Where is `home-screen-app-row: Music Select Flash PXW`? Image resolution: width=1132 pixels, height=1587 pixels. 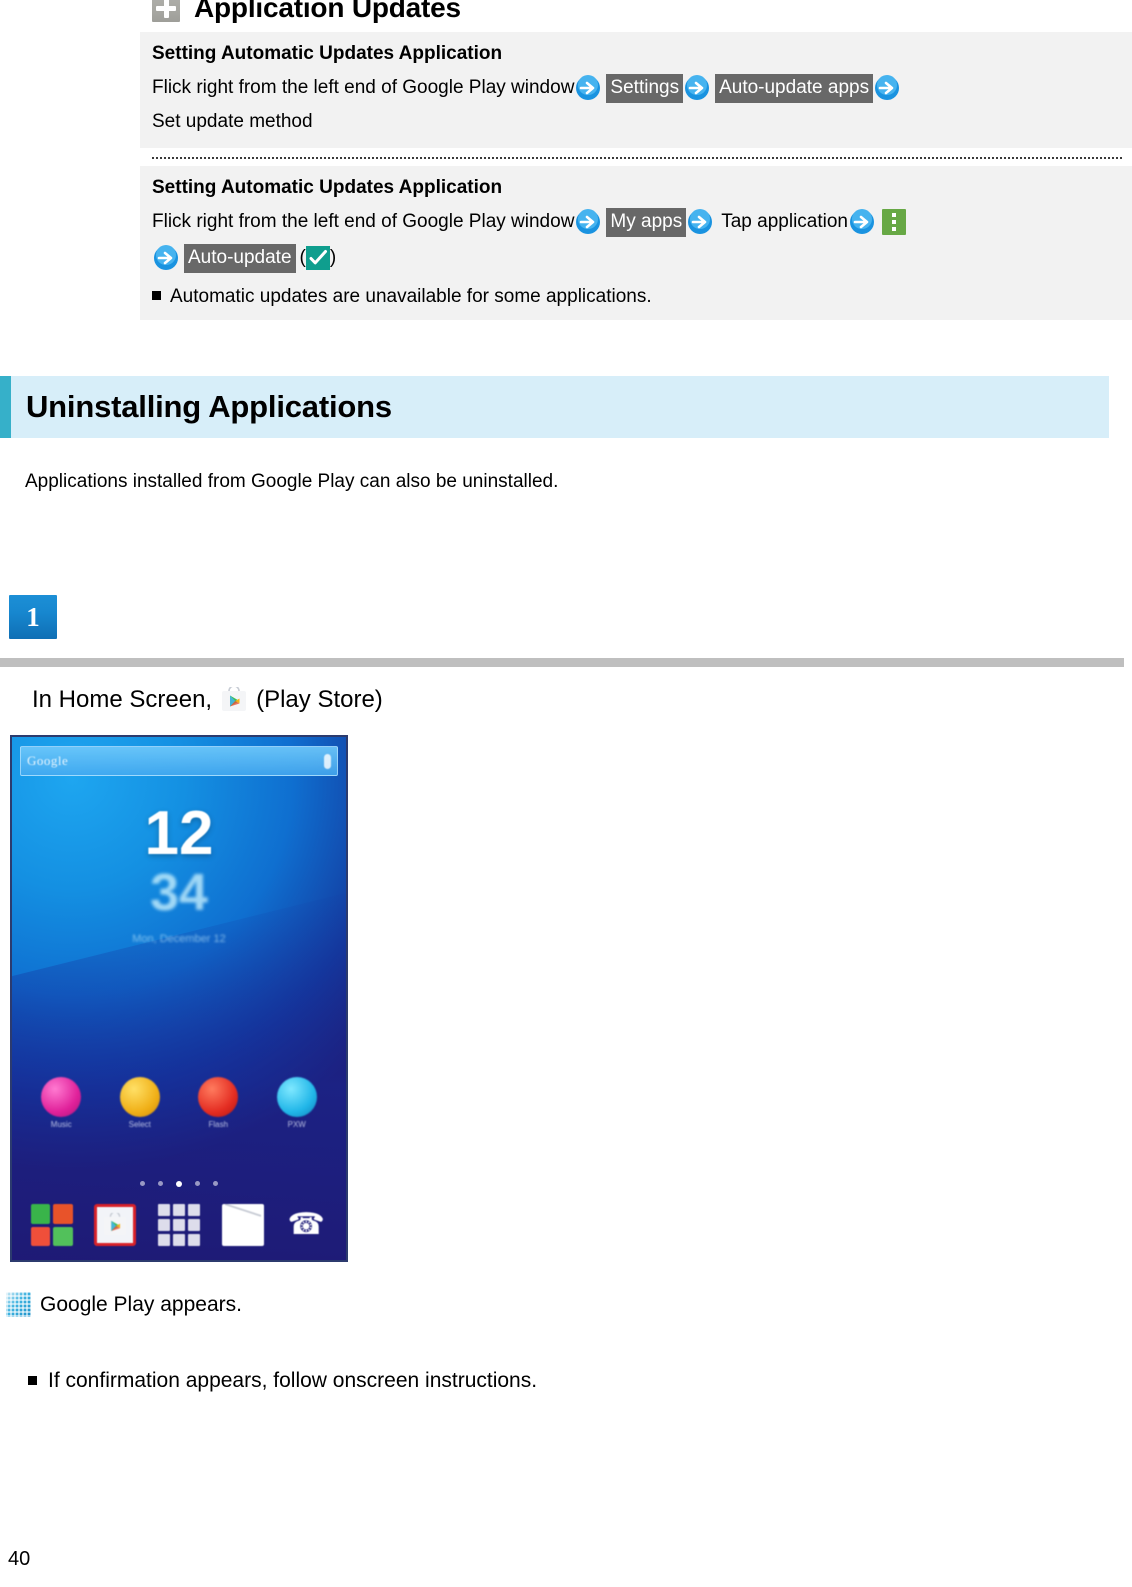 home-screen-app-row: Music Select Flash PXW is located at coordinates (179, 1103).